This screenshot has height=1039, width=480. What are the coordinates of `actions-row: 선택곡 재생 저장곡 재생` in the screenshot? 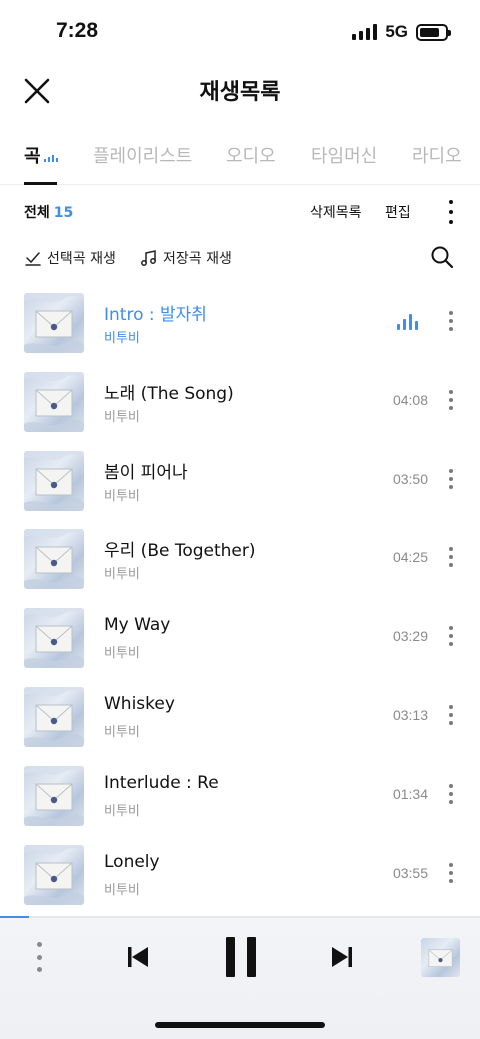 It's located at (240, 259).